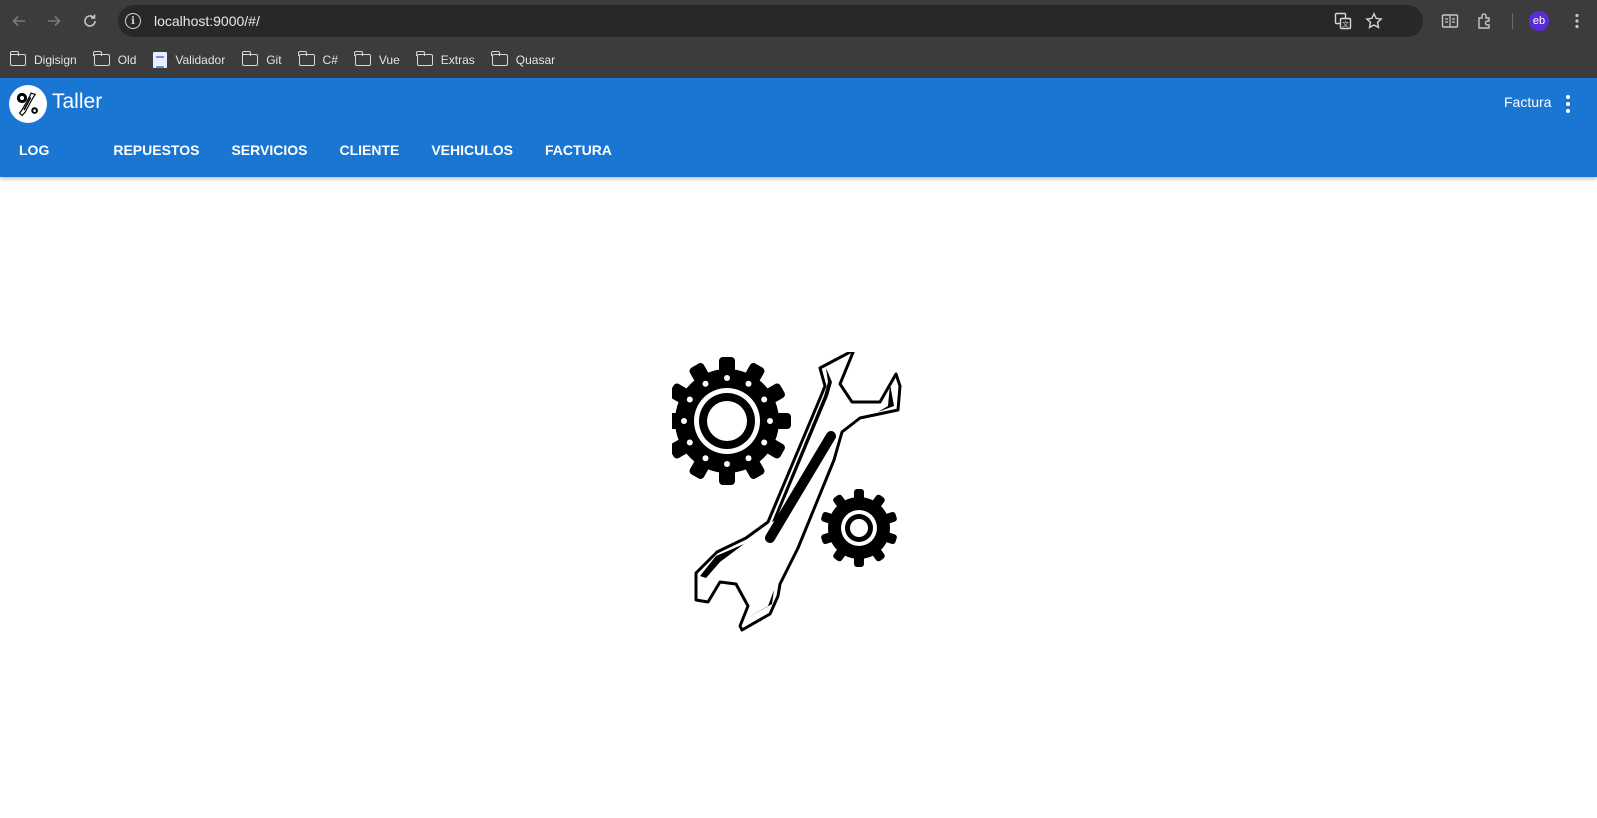 The image size is (1597, 818). I want to click on site-info-icon: i, so click(133, 21).